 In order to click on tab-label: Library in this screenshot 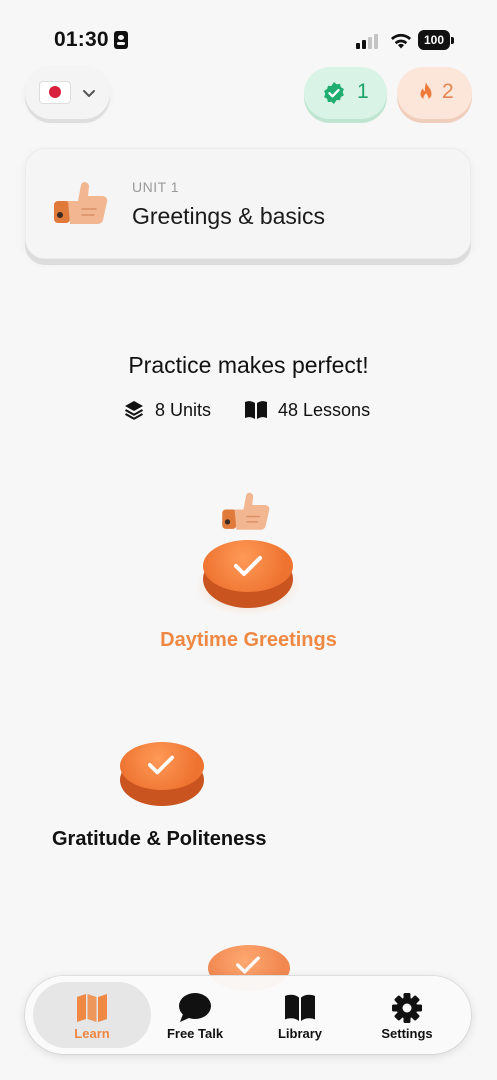, I will do `click(300, 1033)`.